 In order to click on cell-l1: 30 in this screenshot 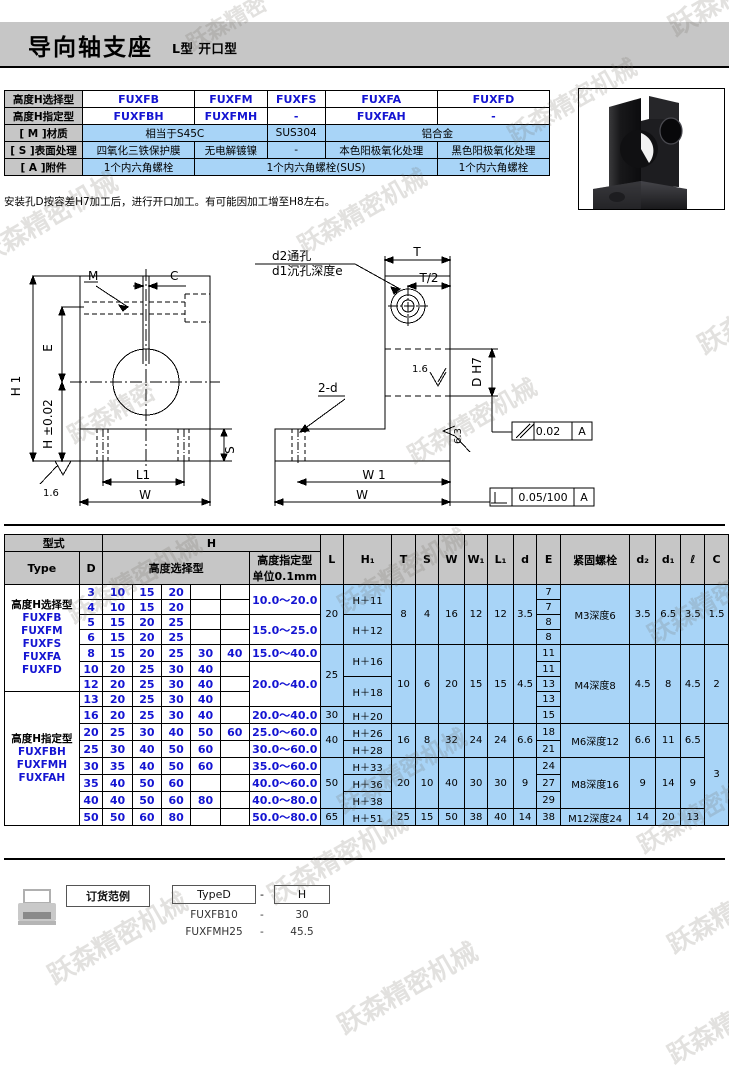, I will do `click(500, 783)`.